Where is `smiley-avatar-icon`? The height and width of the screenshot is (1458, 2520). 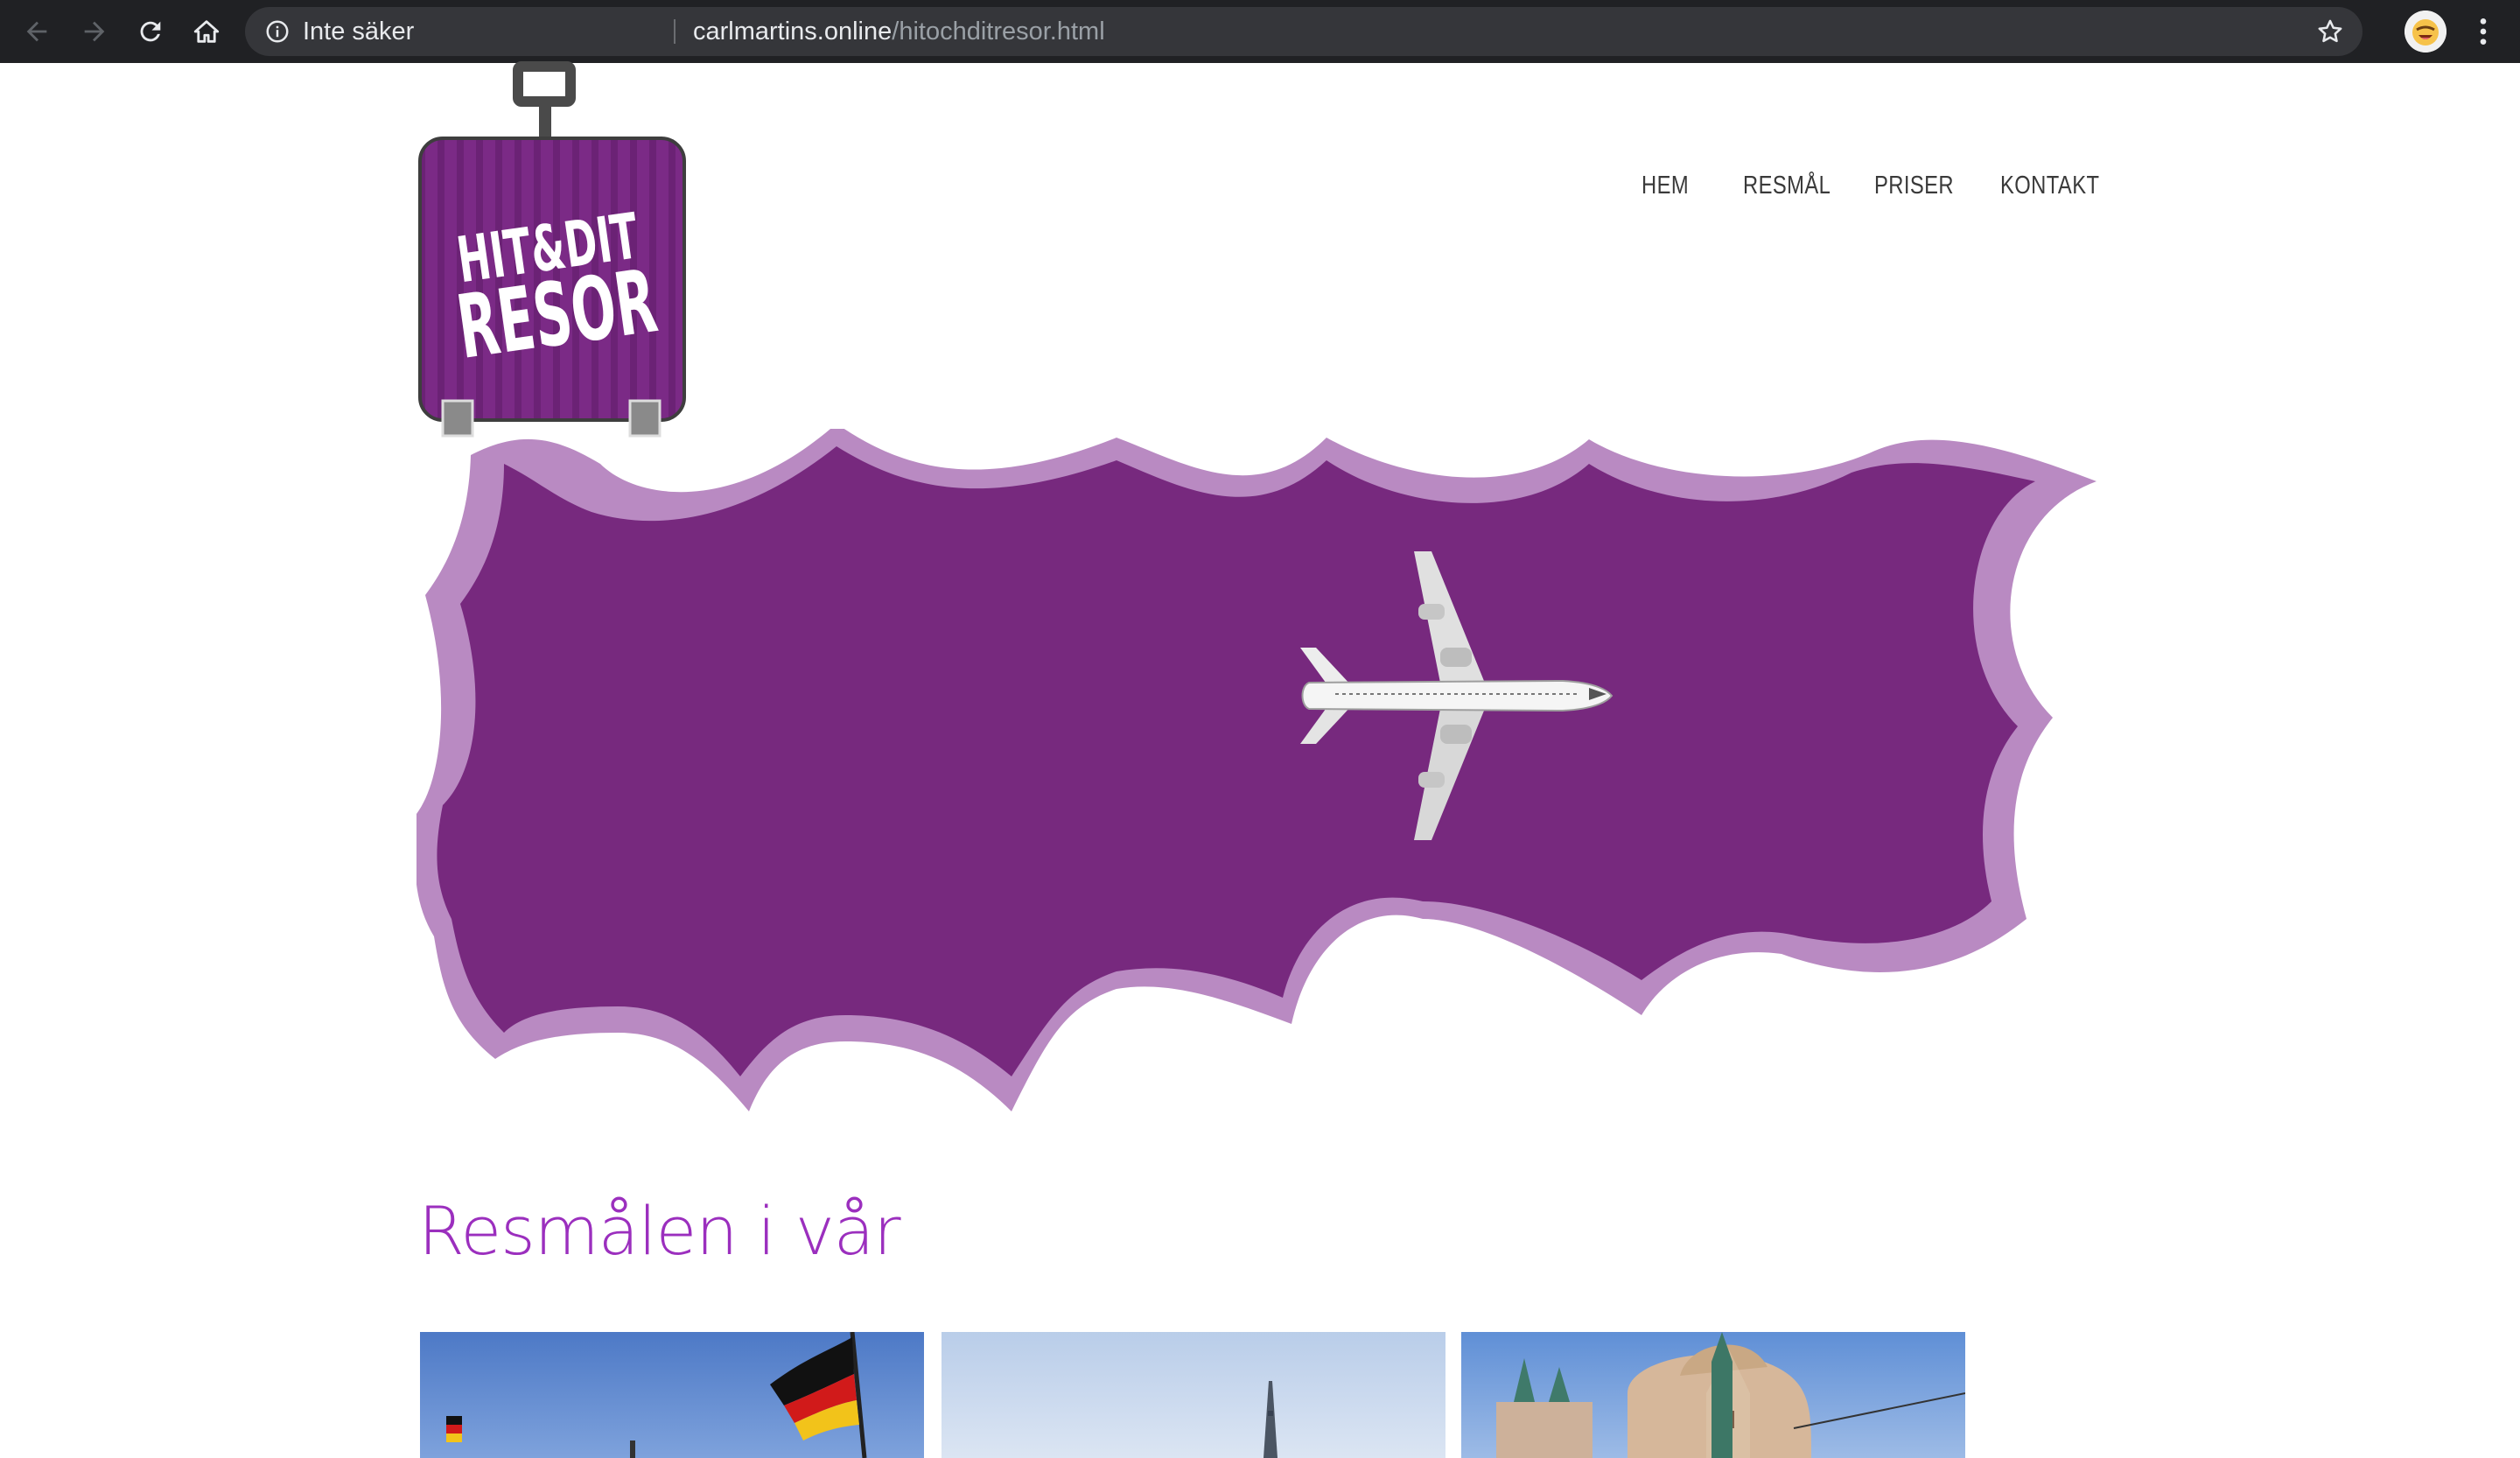 smiley-avatar-icon is located at coordinates (2425, 32).